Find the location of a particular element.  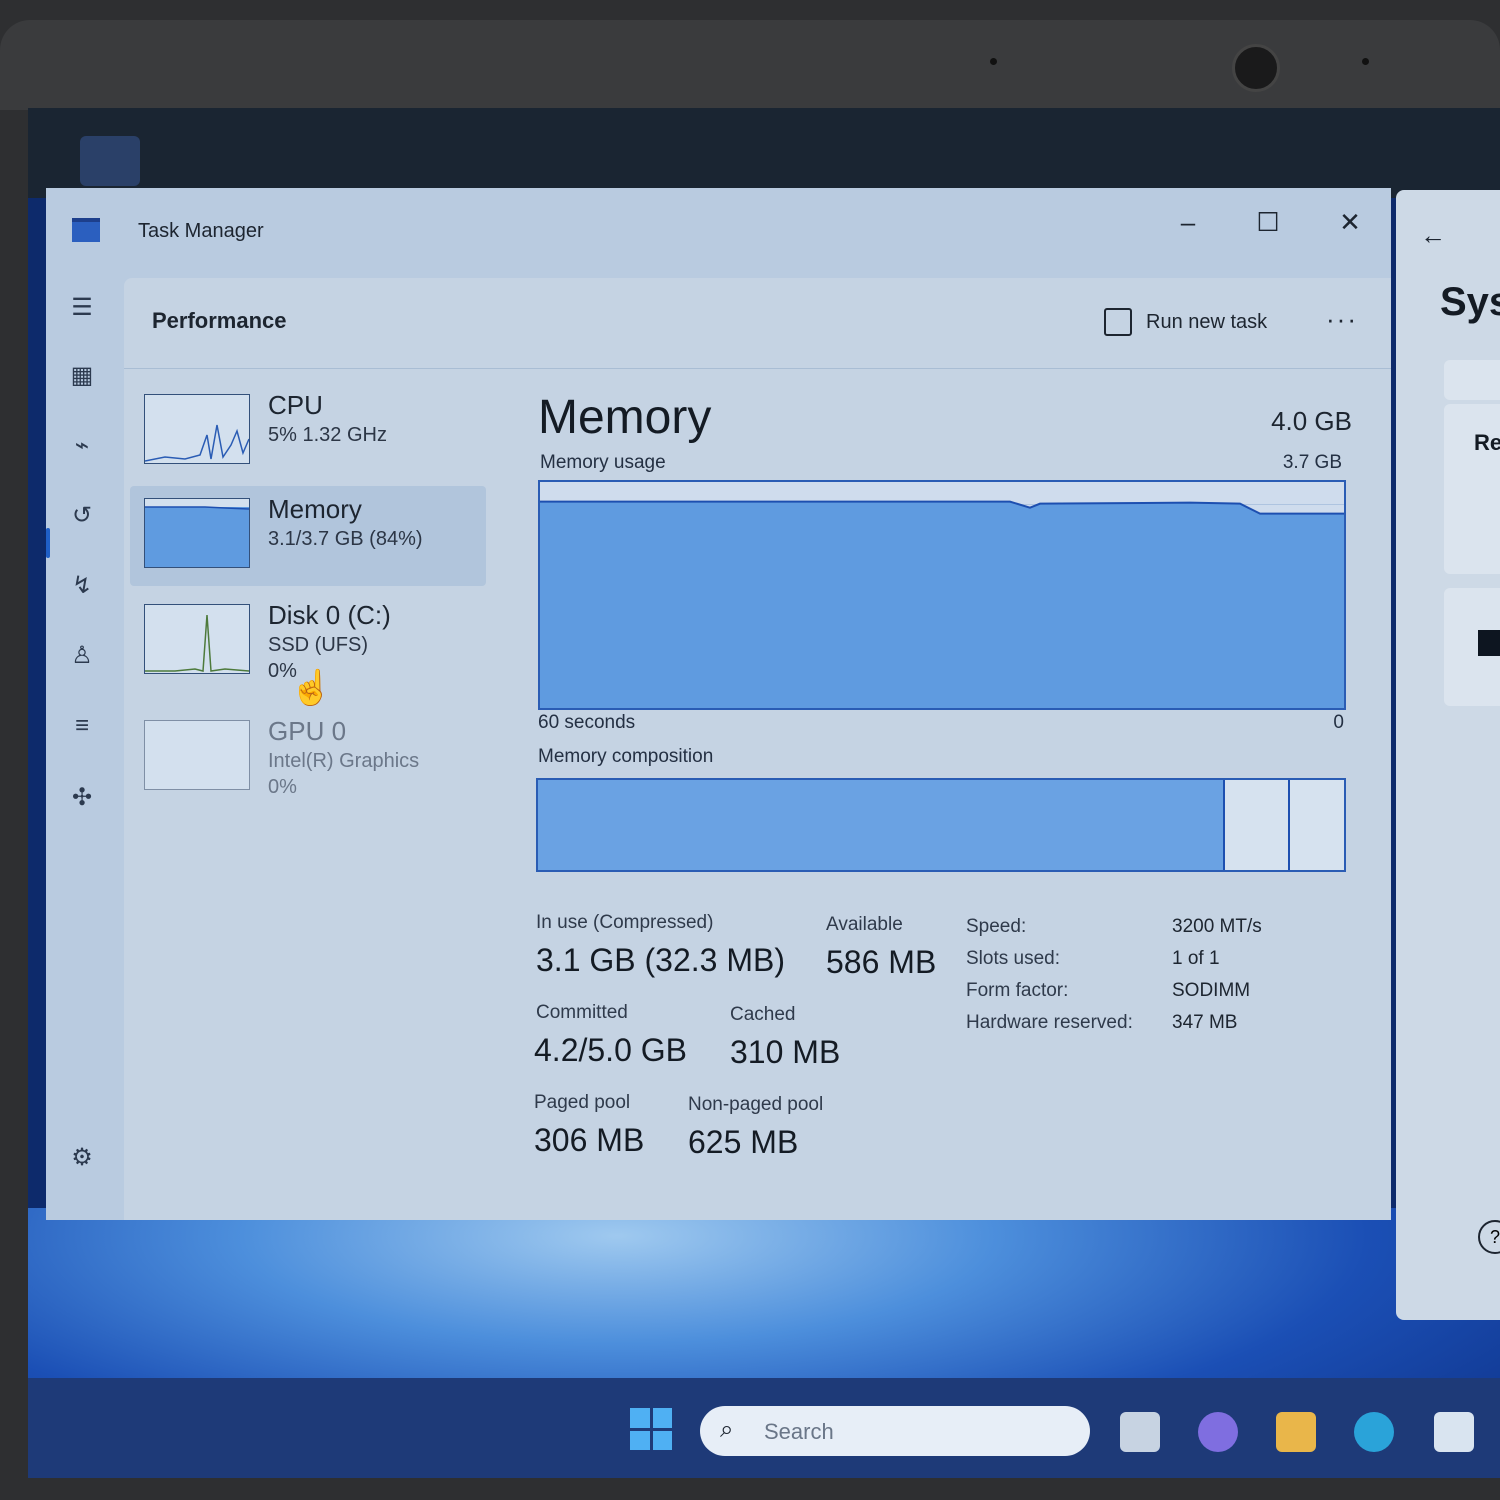

in-use-label: In use (Compressed) is located at coordinates (625, 922).